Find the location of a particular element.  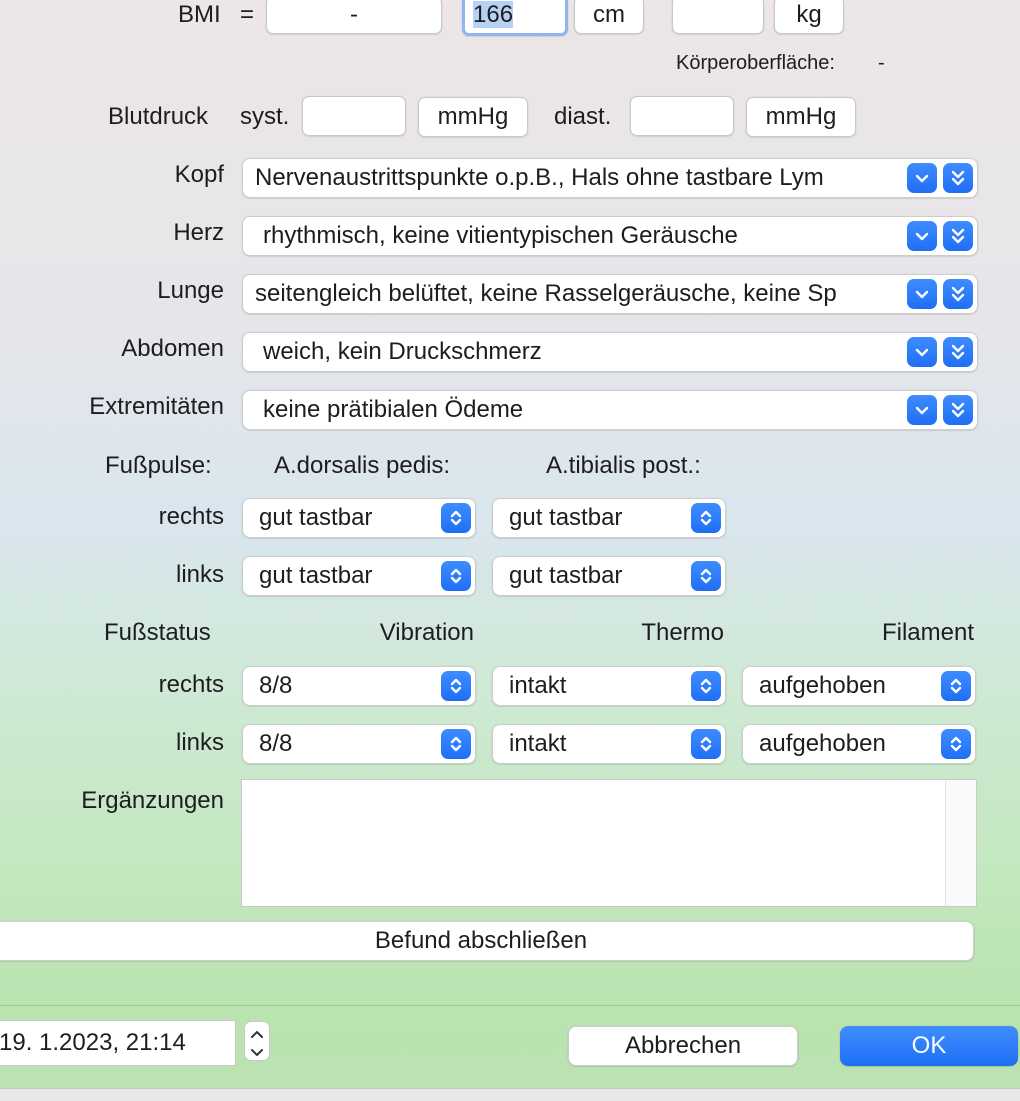

body-surface-value: - is located at coordinates (881, 63).